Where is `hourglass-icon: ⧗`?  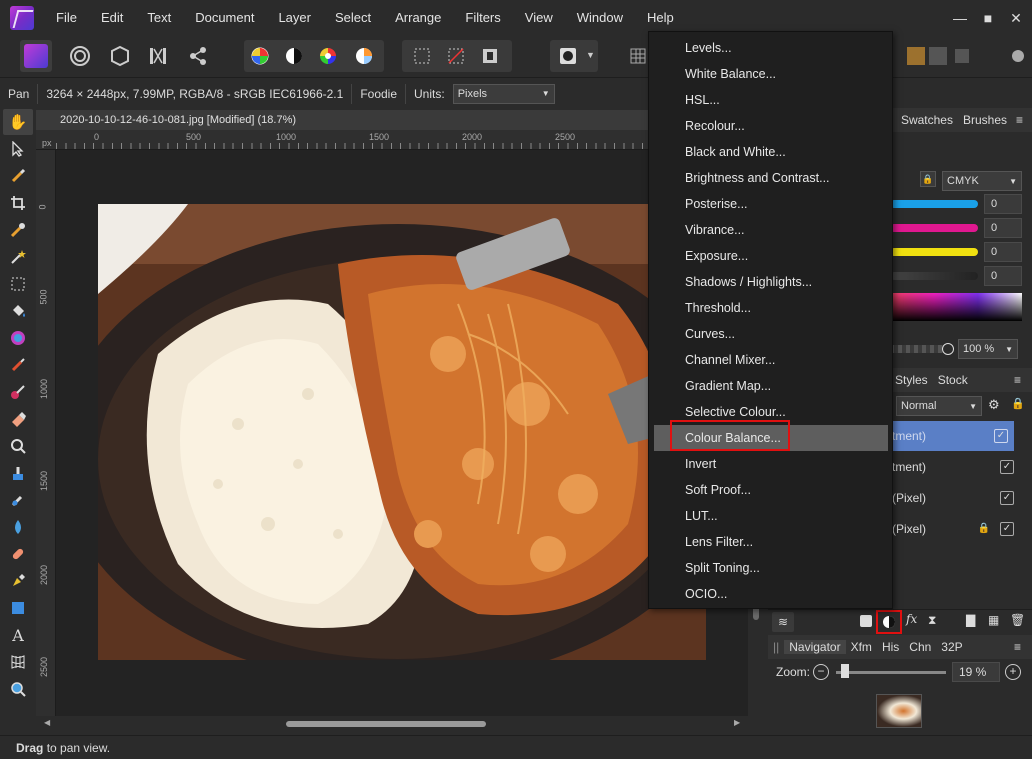 hourglass-icon: ⧗ is located at coordinates (932, 620).